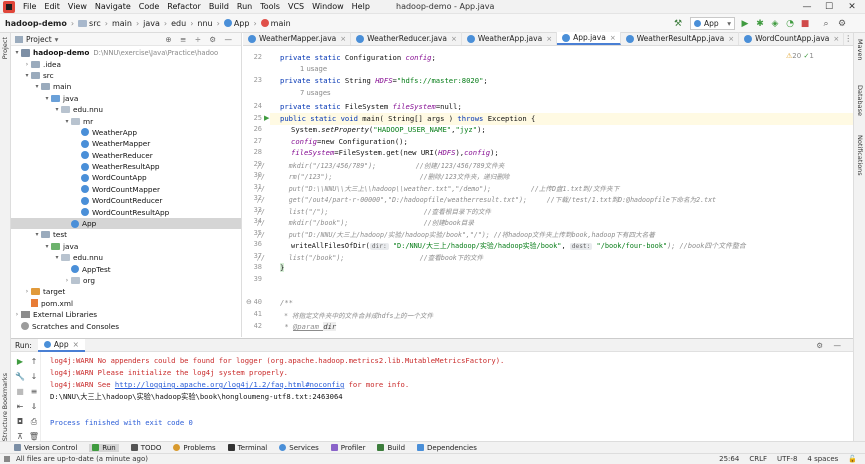  Describe the element at coordinates (745, 23) in the screenshot. I see `run-icon: ▶` at that location.